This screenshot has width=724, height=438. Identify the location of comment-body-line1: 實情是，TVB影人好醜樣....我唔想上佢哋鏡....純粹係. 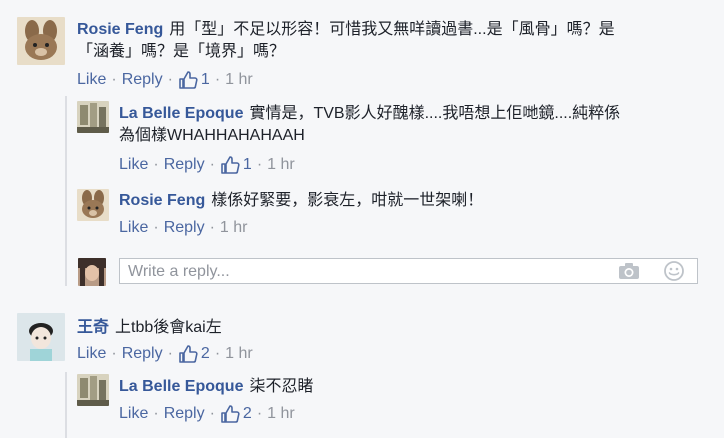
(435, 113).